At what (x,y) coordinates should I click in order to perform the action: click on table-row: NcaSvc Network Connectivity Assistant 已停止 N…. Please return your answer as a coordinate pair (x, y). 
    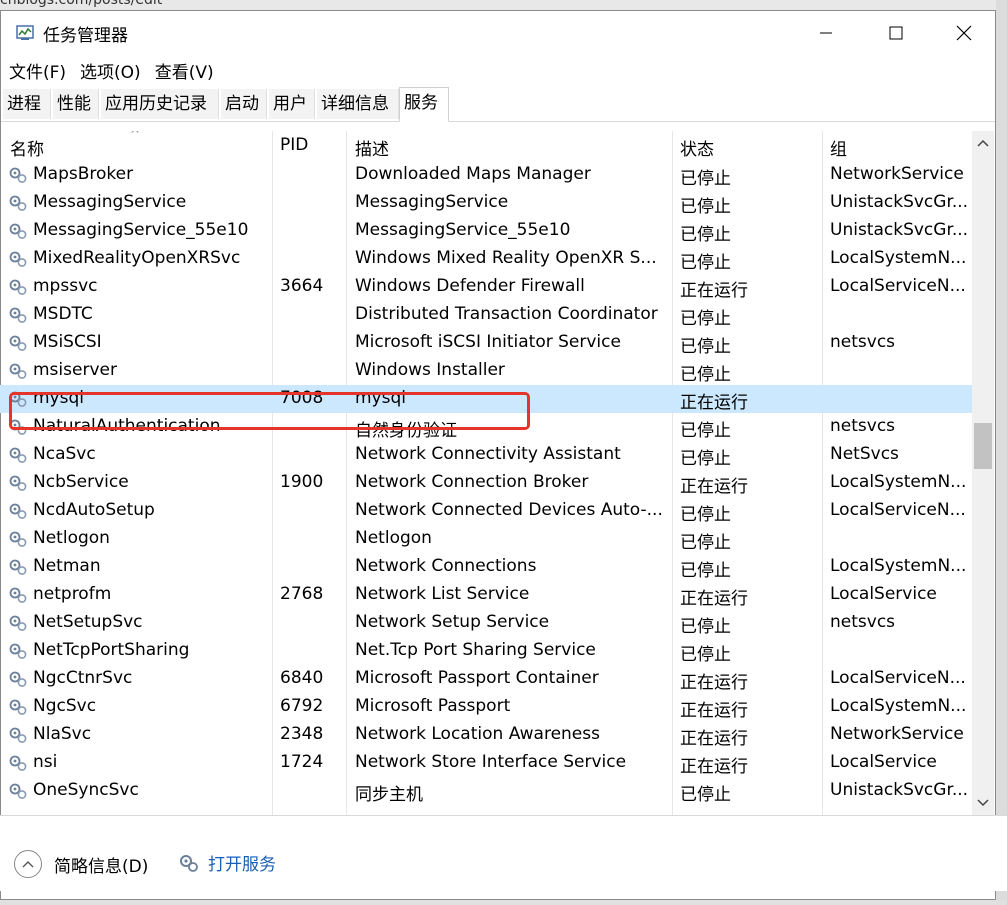
    Looking at the image, I should click on (486, 455).